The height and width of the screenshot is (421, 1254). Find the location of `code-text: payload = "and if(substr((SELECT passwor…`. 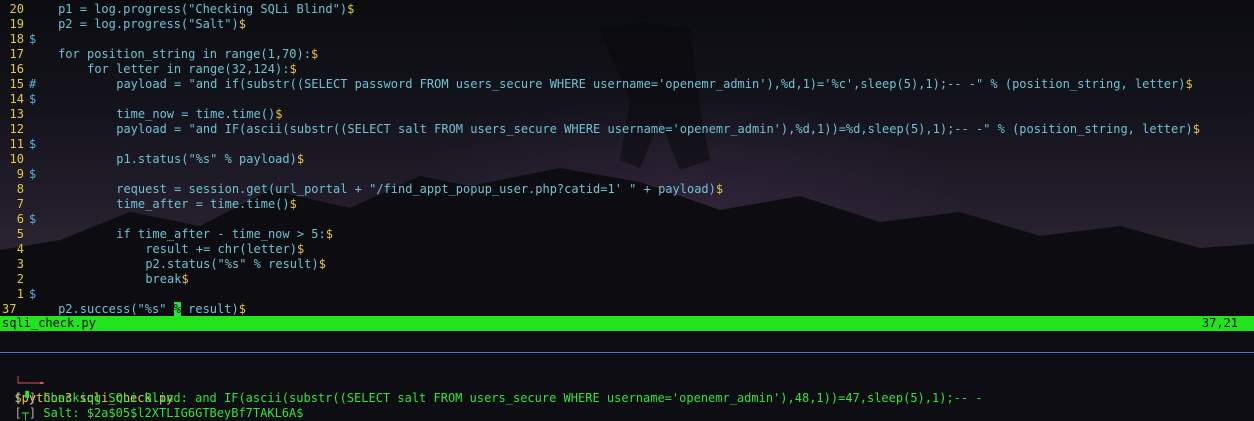

code-text: payload = "and if(substr((SELECT passwor… is located at coordinates (651, 84).